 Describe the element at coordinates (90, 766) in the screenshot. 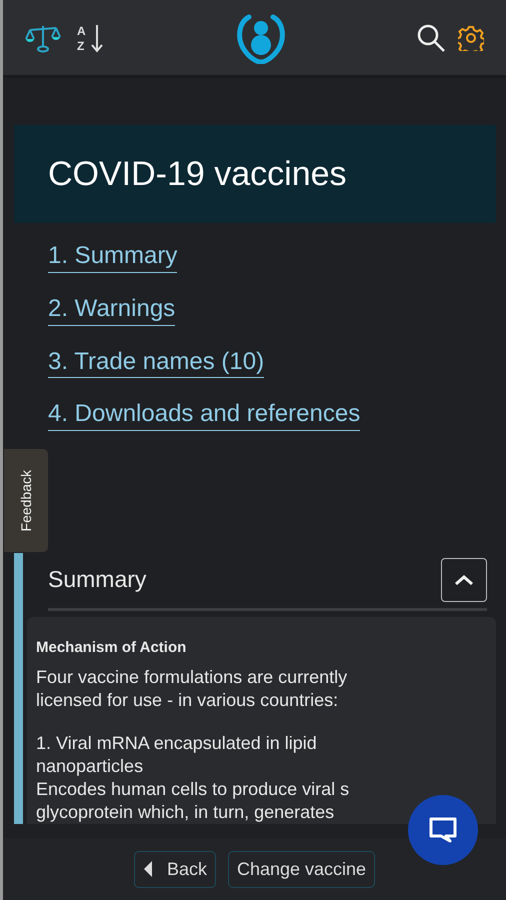

I see `body-text: nanoparticles` at that location.